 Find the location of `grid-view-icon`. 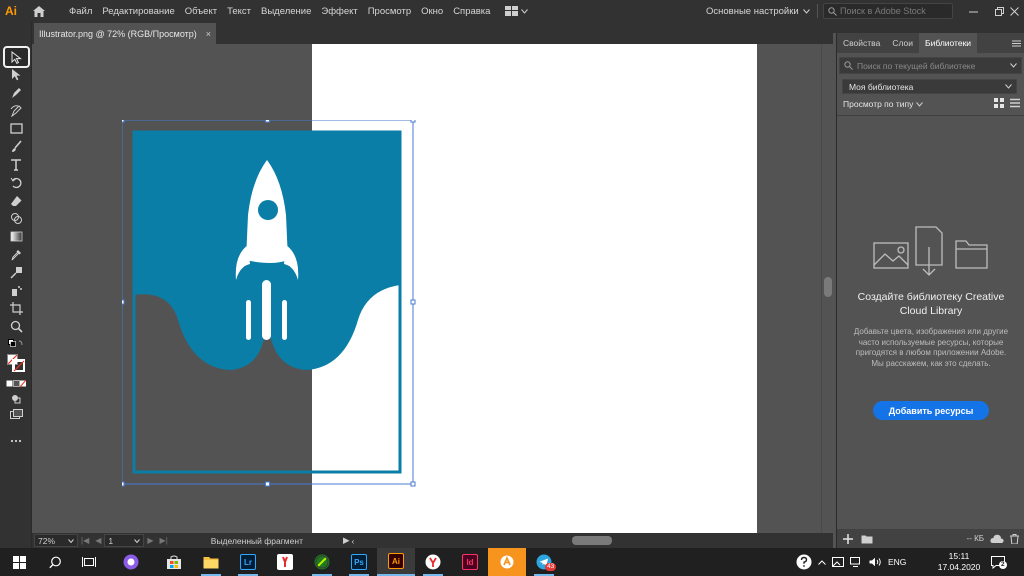

grid-view-icon is located at coordinates (999, 103).